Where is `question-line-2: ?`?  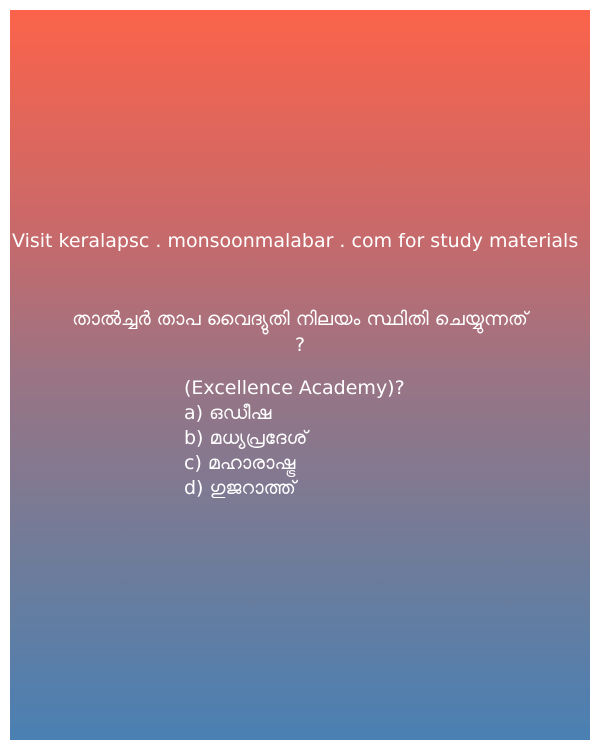
question-line-2: ? is located at coordinates (300, 345).